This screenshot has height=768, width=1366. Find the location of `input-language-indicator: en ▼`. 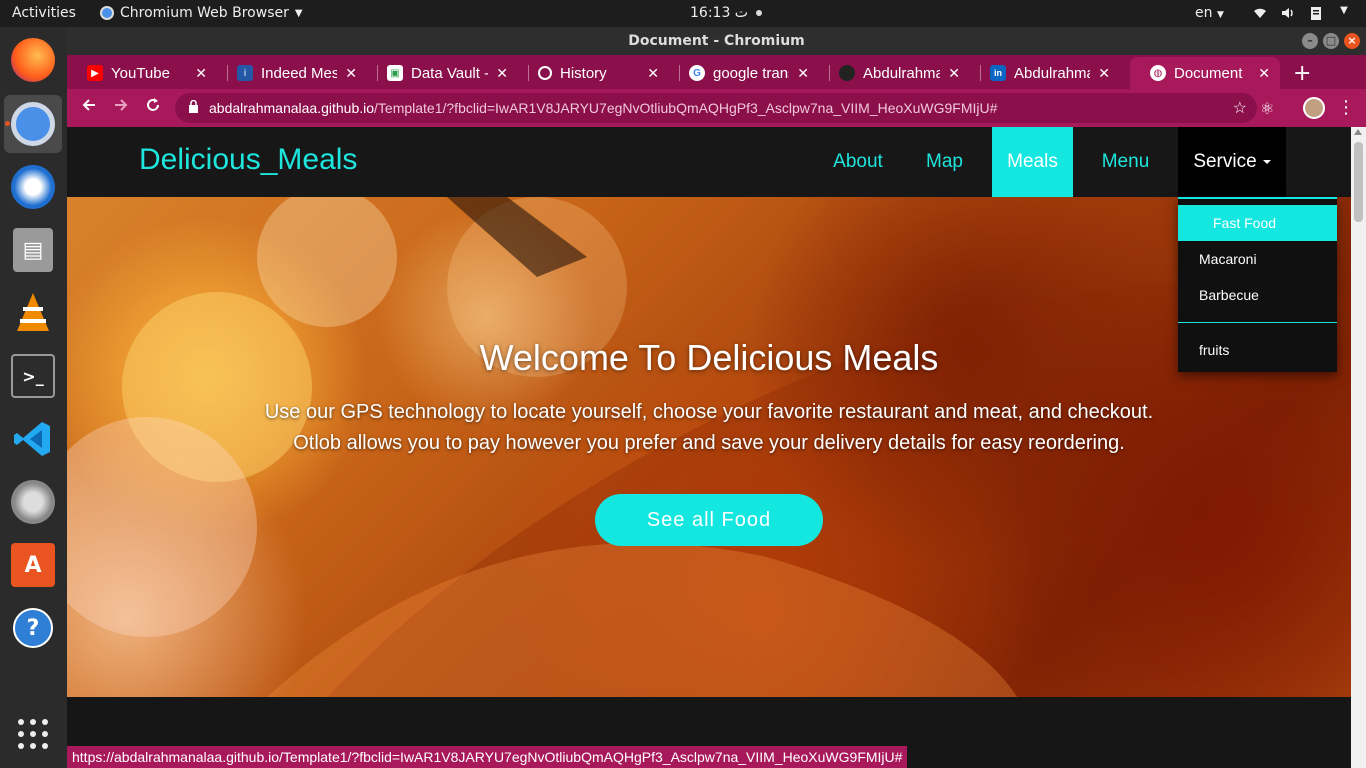

input-language-indicator: en ▼ is located at coordinates (1209, 13).